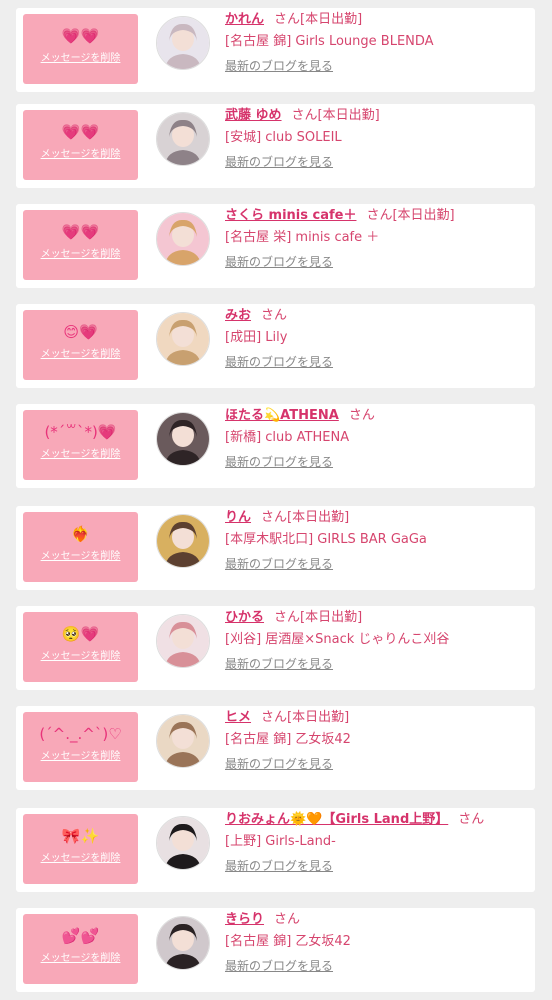 The height and width of the screenshot is (1000, 552). Describe the element at coordinates (377, 438) in the screenshot. I see `cast-info: ほたる💫ATHENA さん [新橋] club ATHENA 最新のブログを見る` at that location.